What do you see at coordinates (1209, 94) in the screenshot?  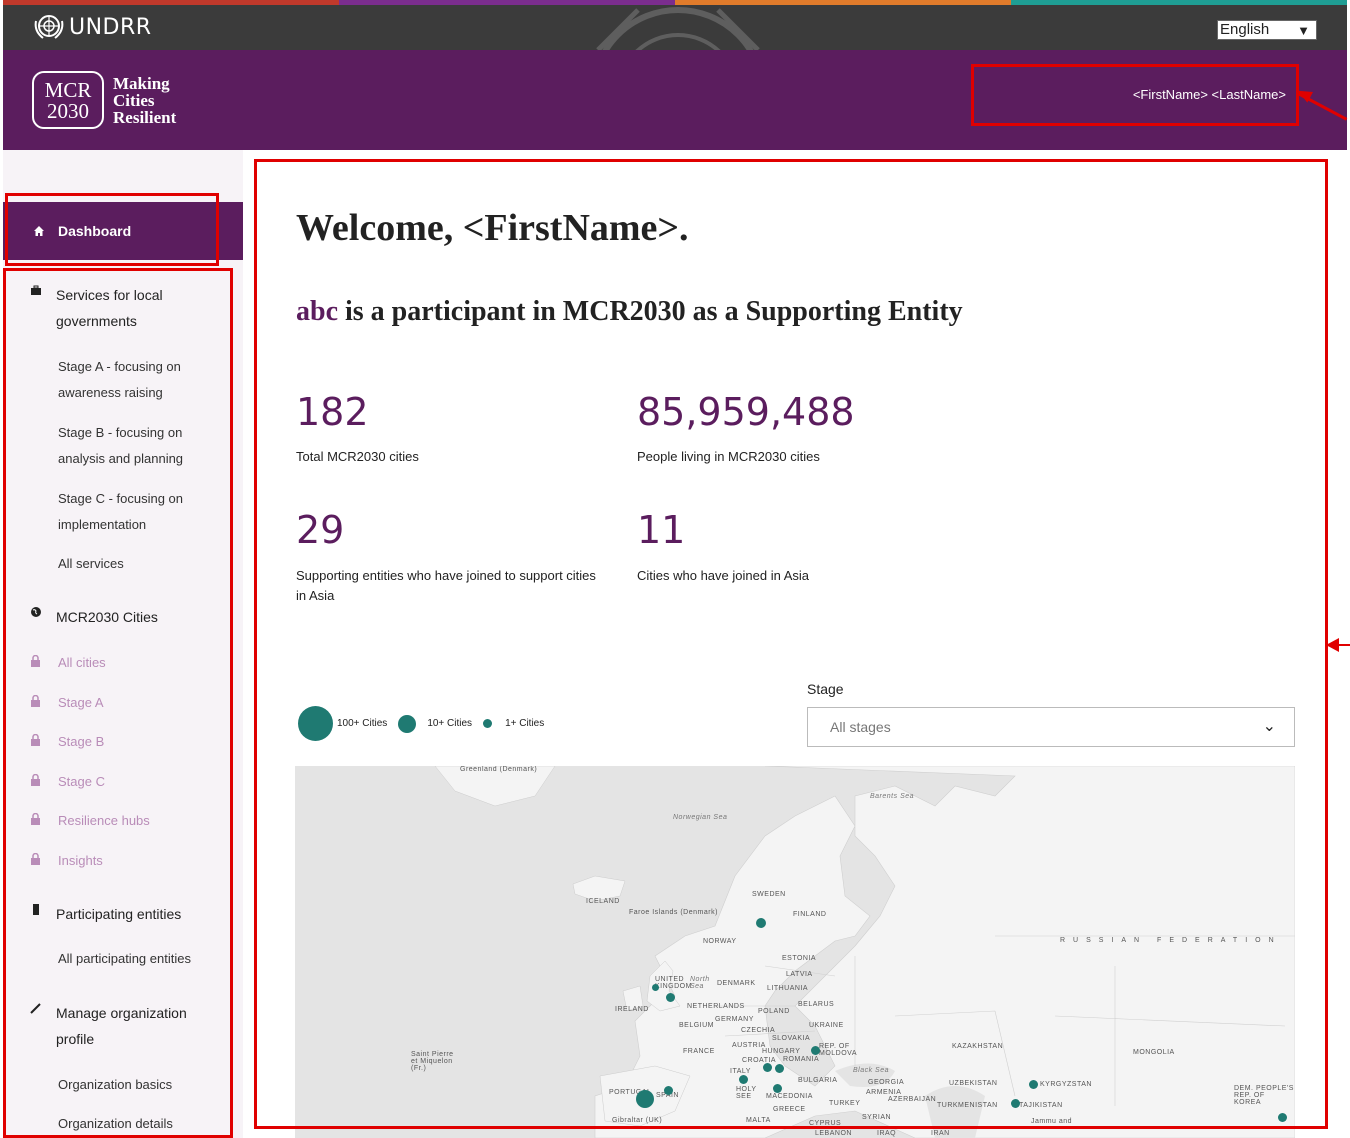 I see `user-name: <FirstName> <LastName>` at bounding box center [1209, 94].